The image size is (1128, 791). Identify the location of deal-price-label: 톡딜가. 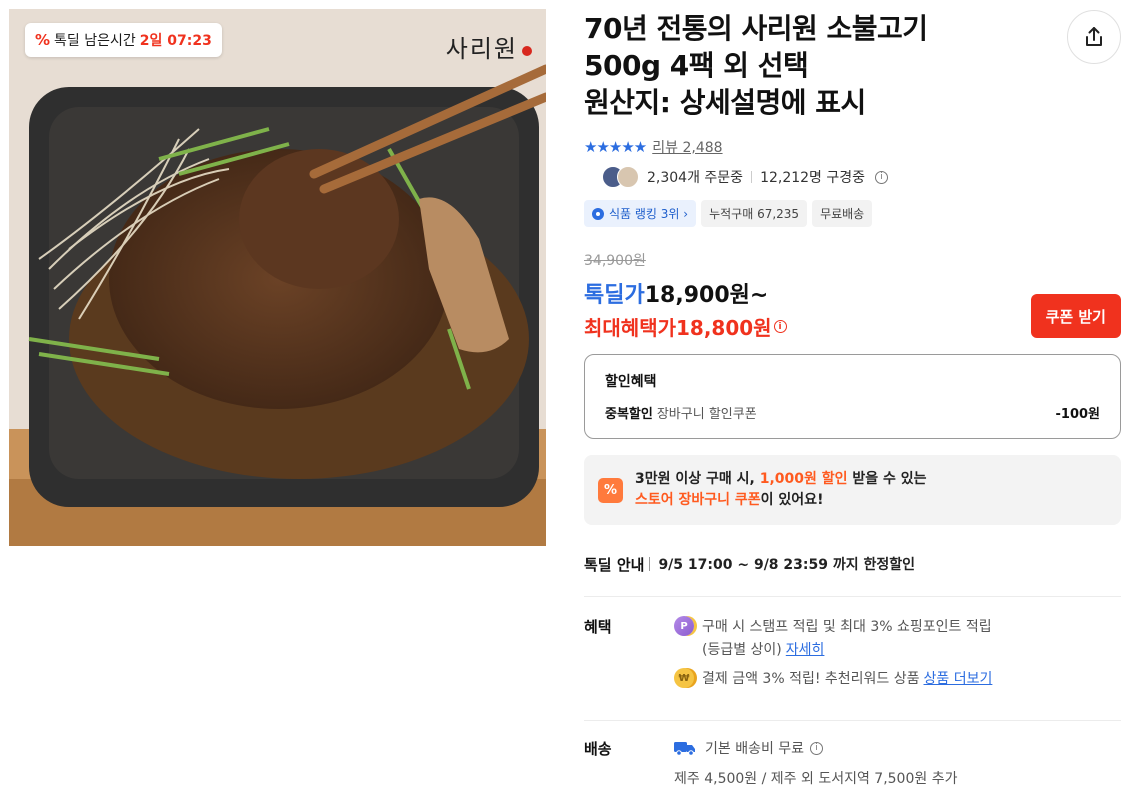
(614, 295).